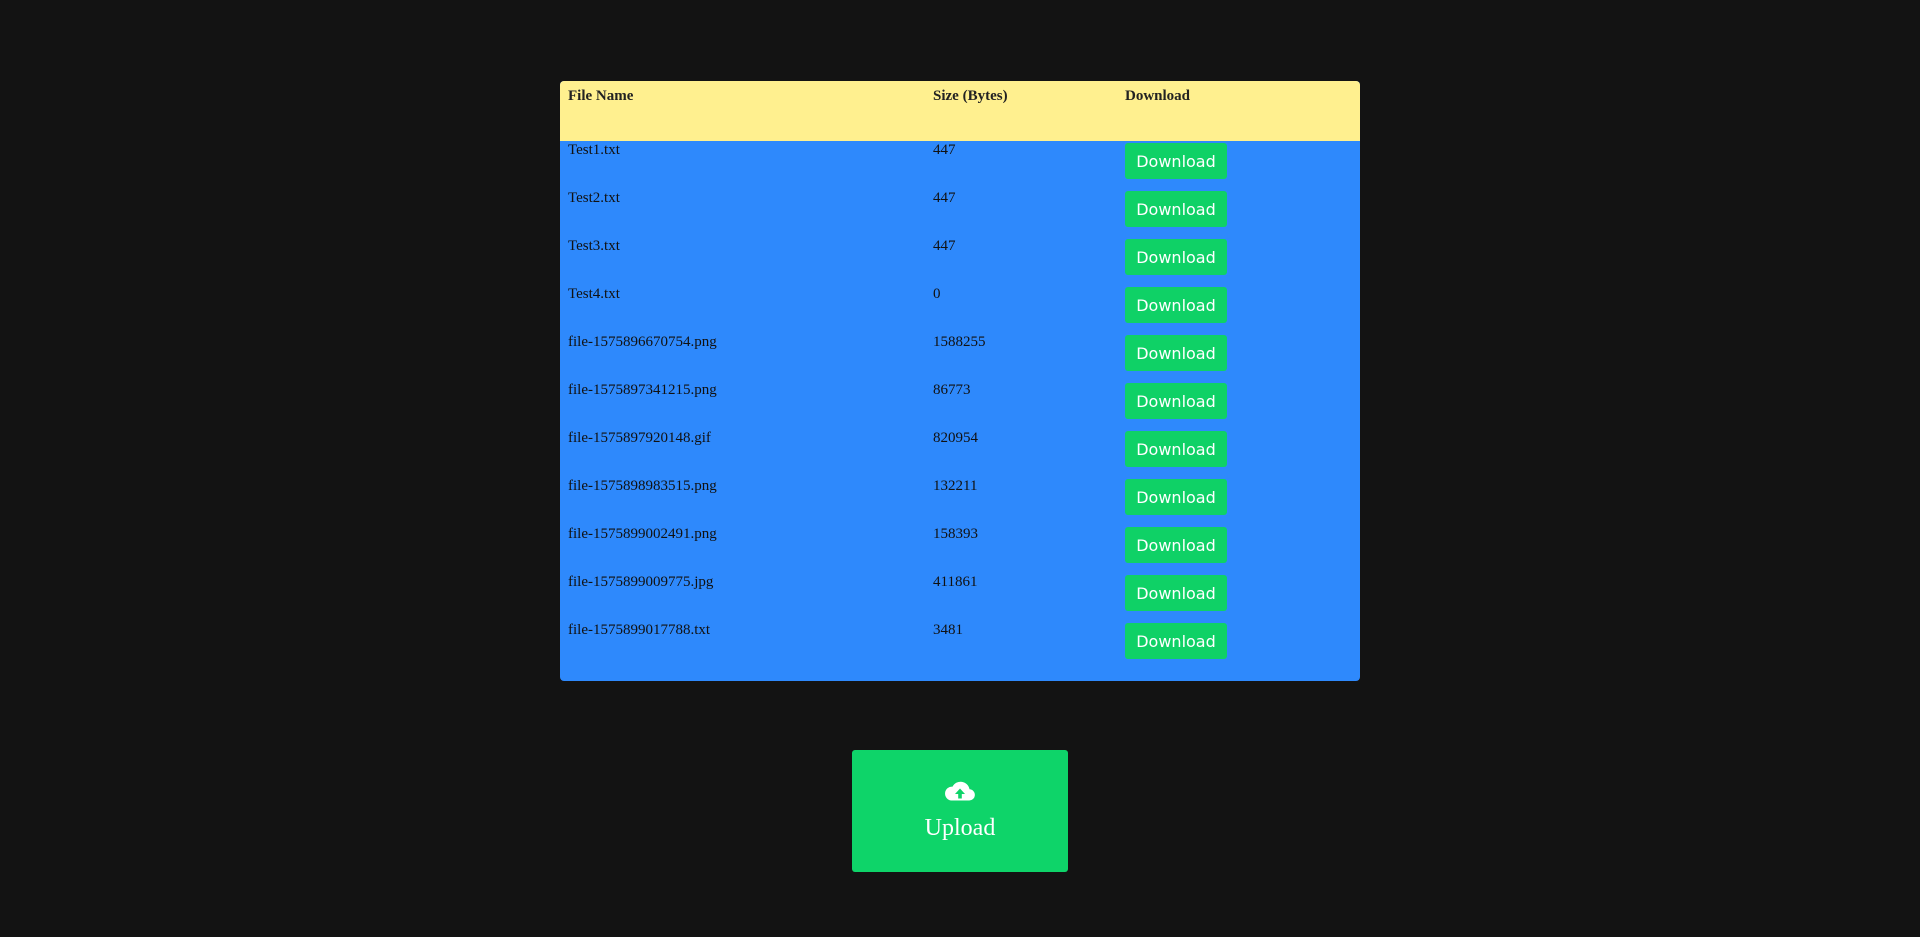  Describe the element at coordinates (948, 630) in the screenshot. I see `file-size-cell: 3481` at that location.